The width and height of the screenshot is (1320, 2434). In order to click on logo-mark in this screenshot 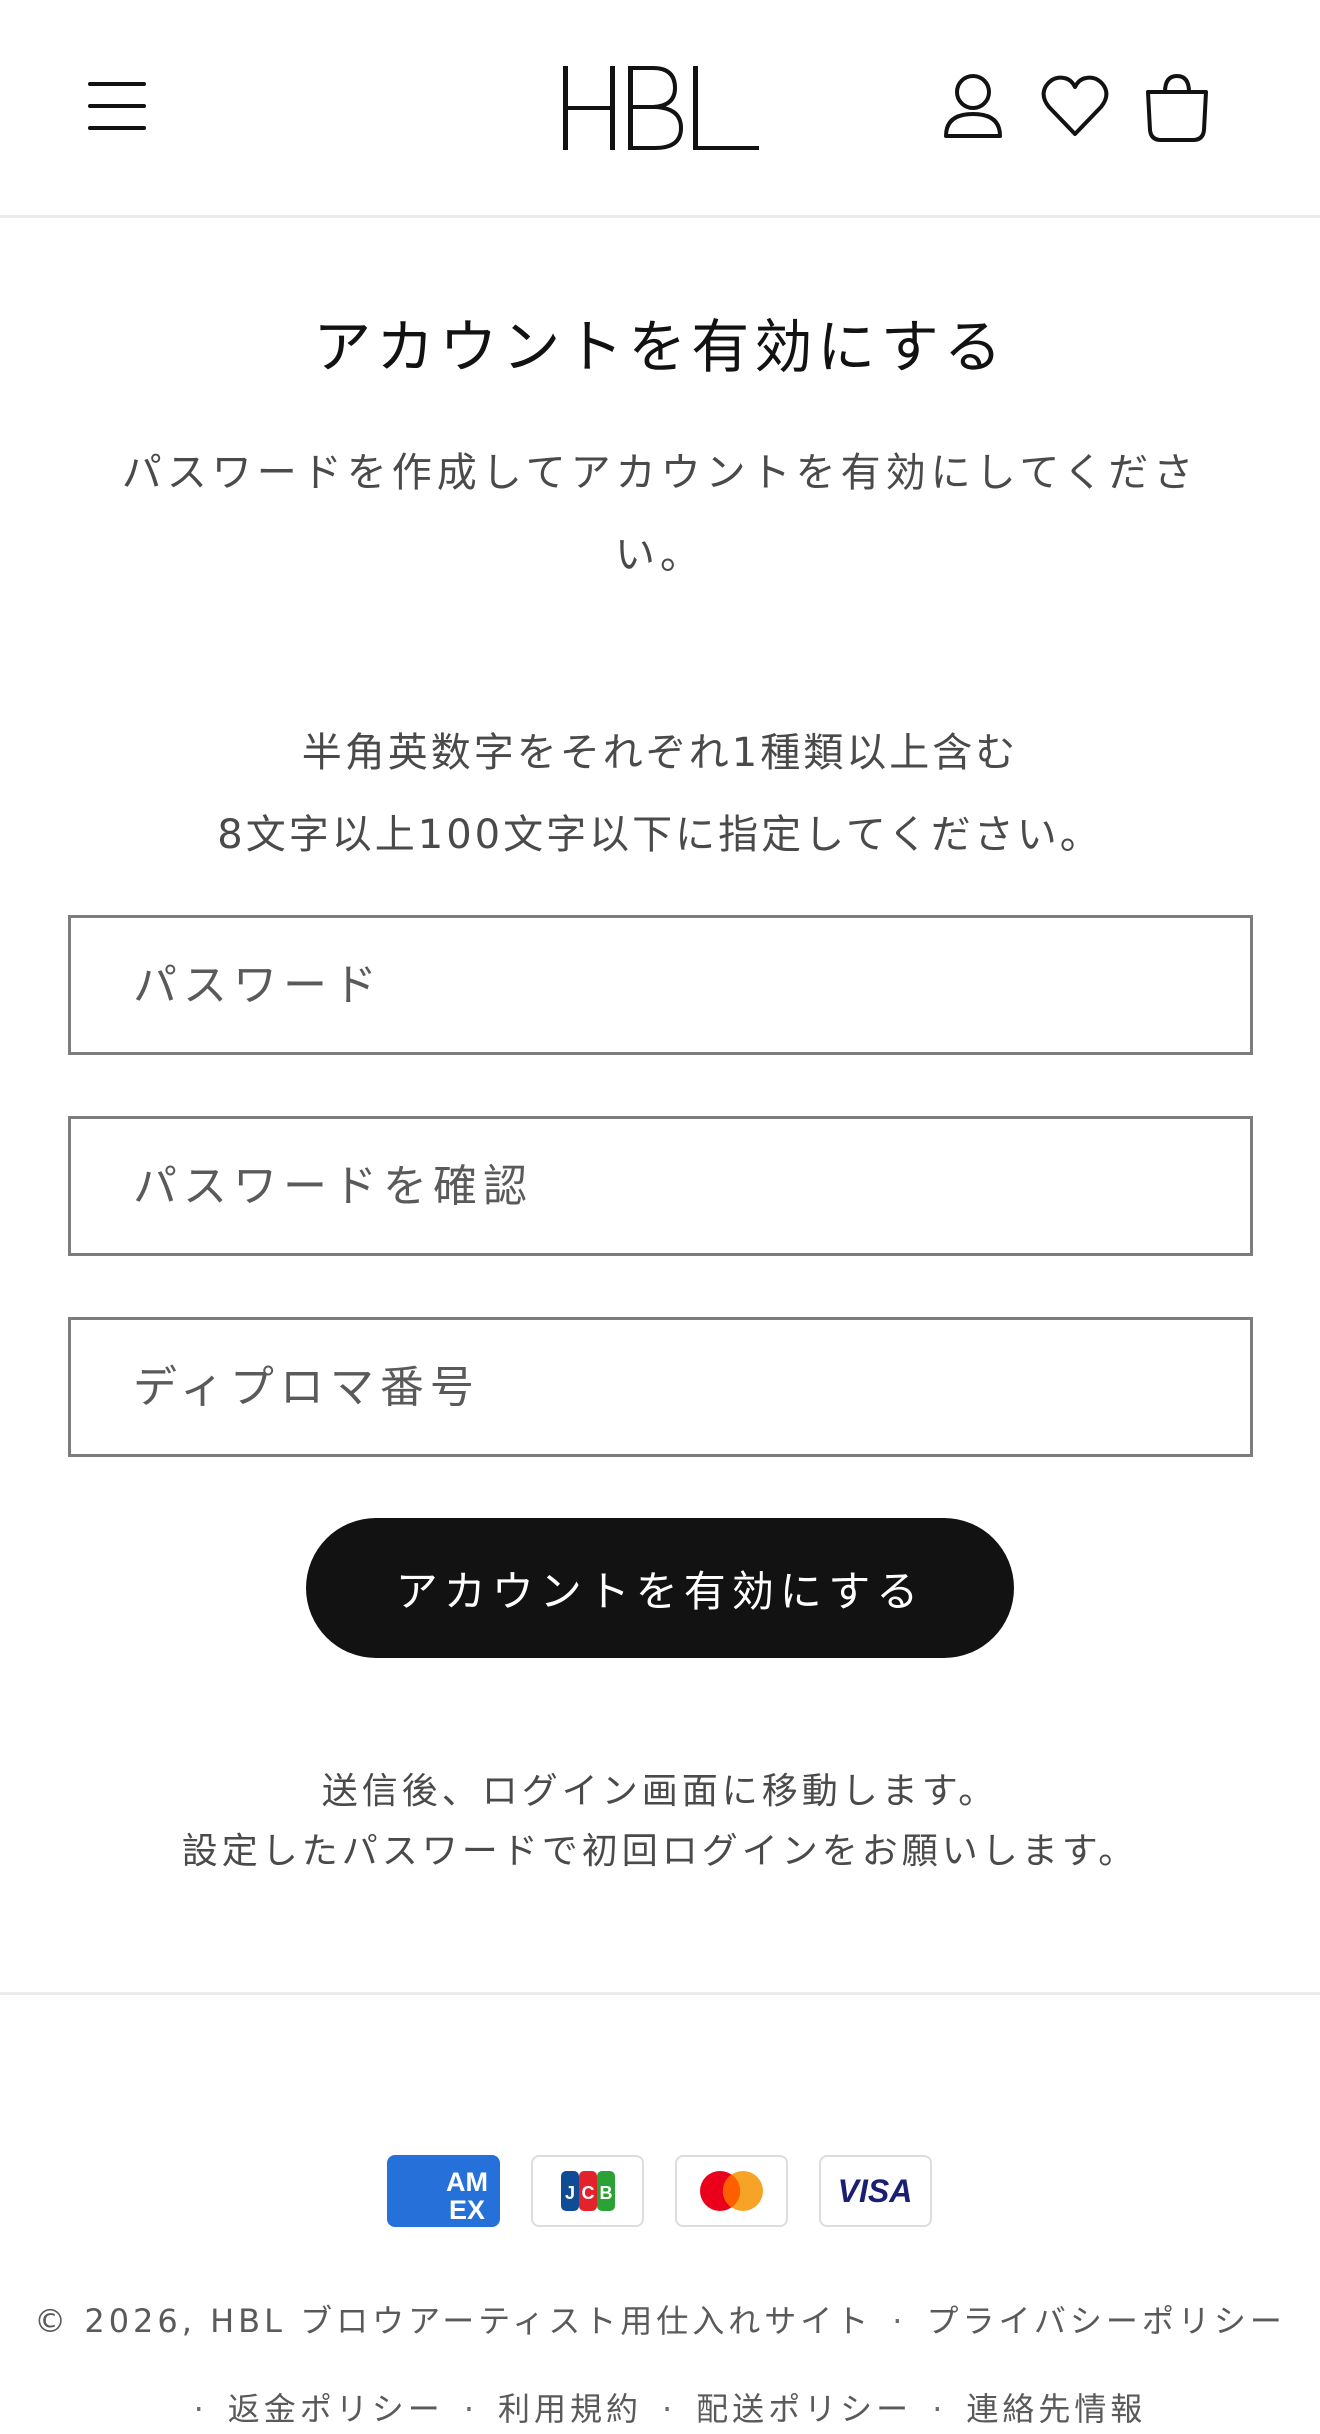, I will do `click(661, 108)`.